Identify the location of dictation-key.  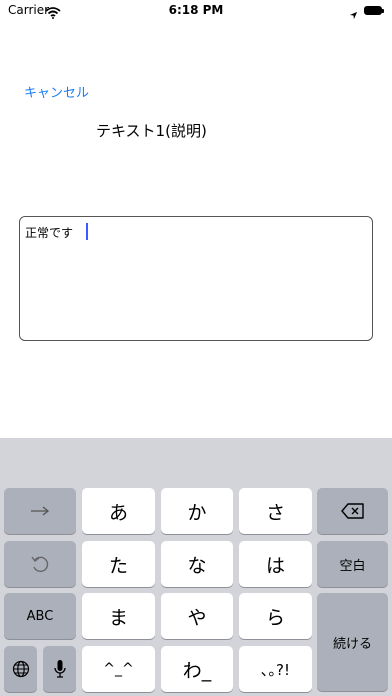
(59, 669).